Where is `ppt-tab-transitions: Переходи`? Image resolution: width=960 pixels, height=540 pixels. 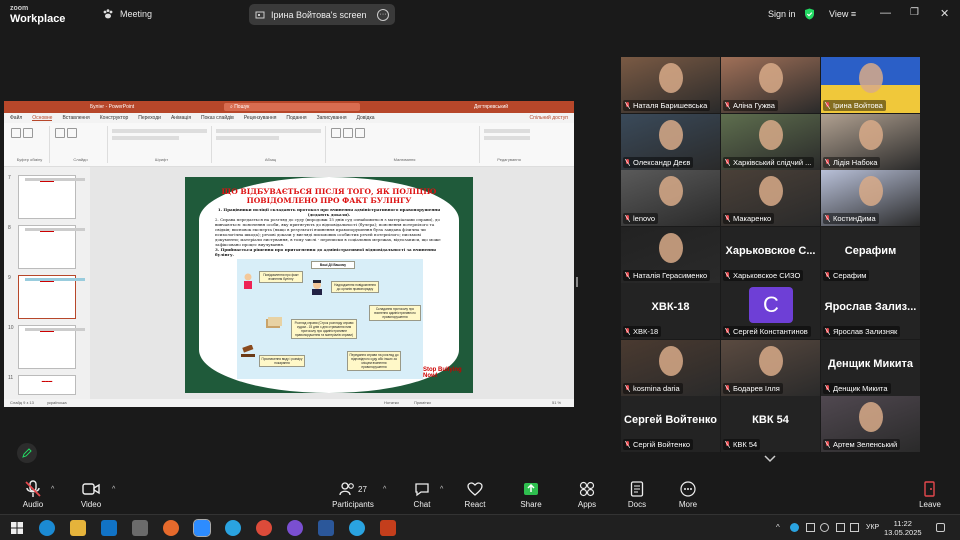
ppt-tab-transitions: Переходи is located at coordinates (149, 118).